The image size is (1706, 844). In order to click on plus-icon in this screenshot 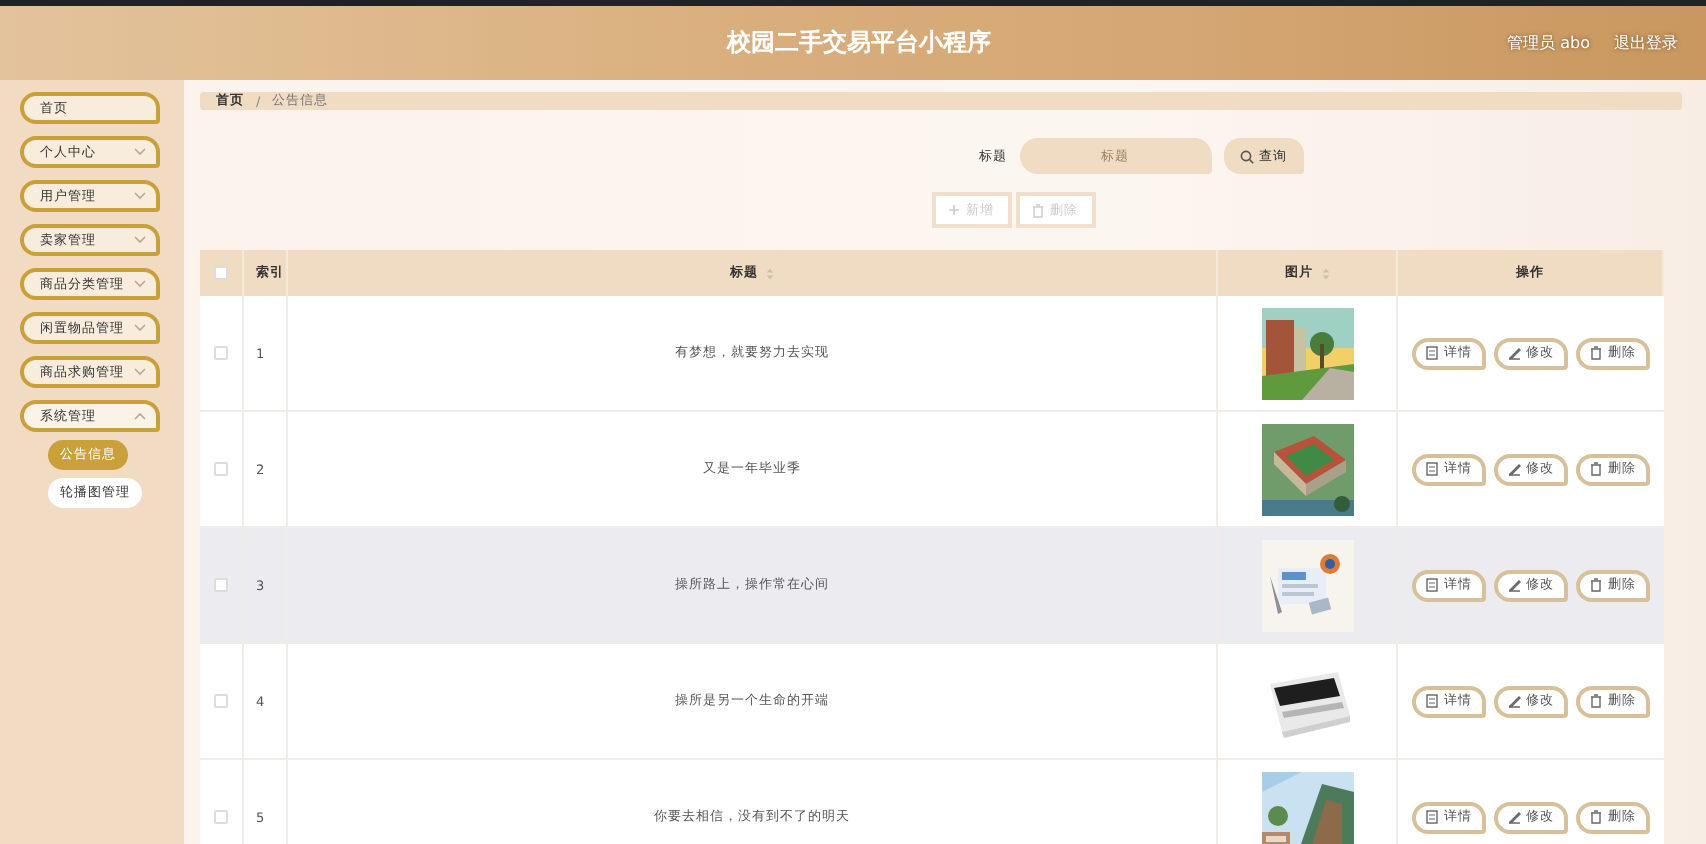, I will do `click(954, 210)`.